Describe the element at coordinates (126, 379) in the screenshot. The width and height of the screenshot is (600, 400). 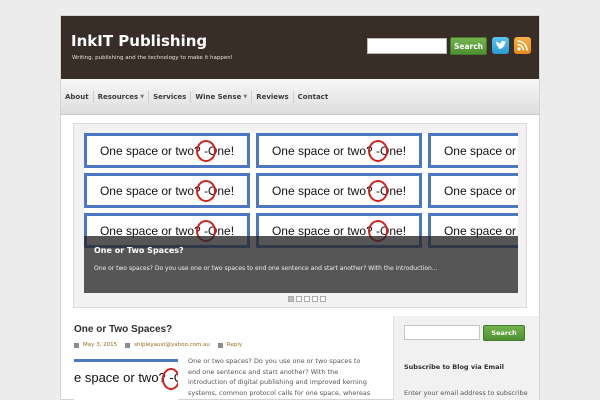
I see `post-thumbnail: e space or two? -O` at that location.